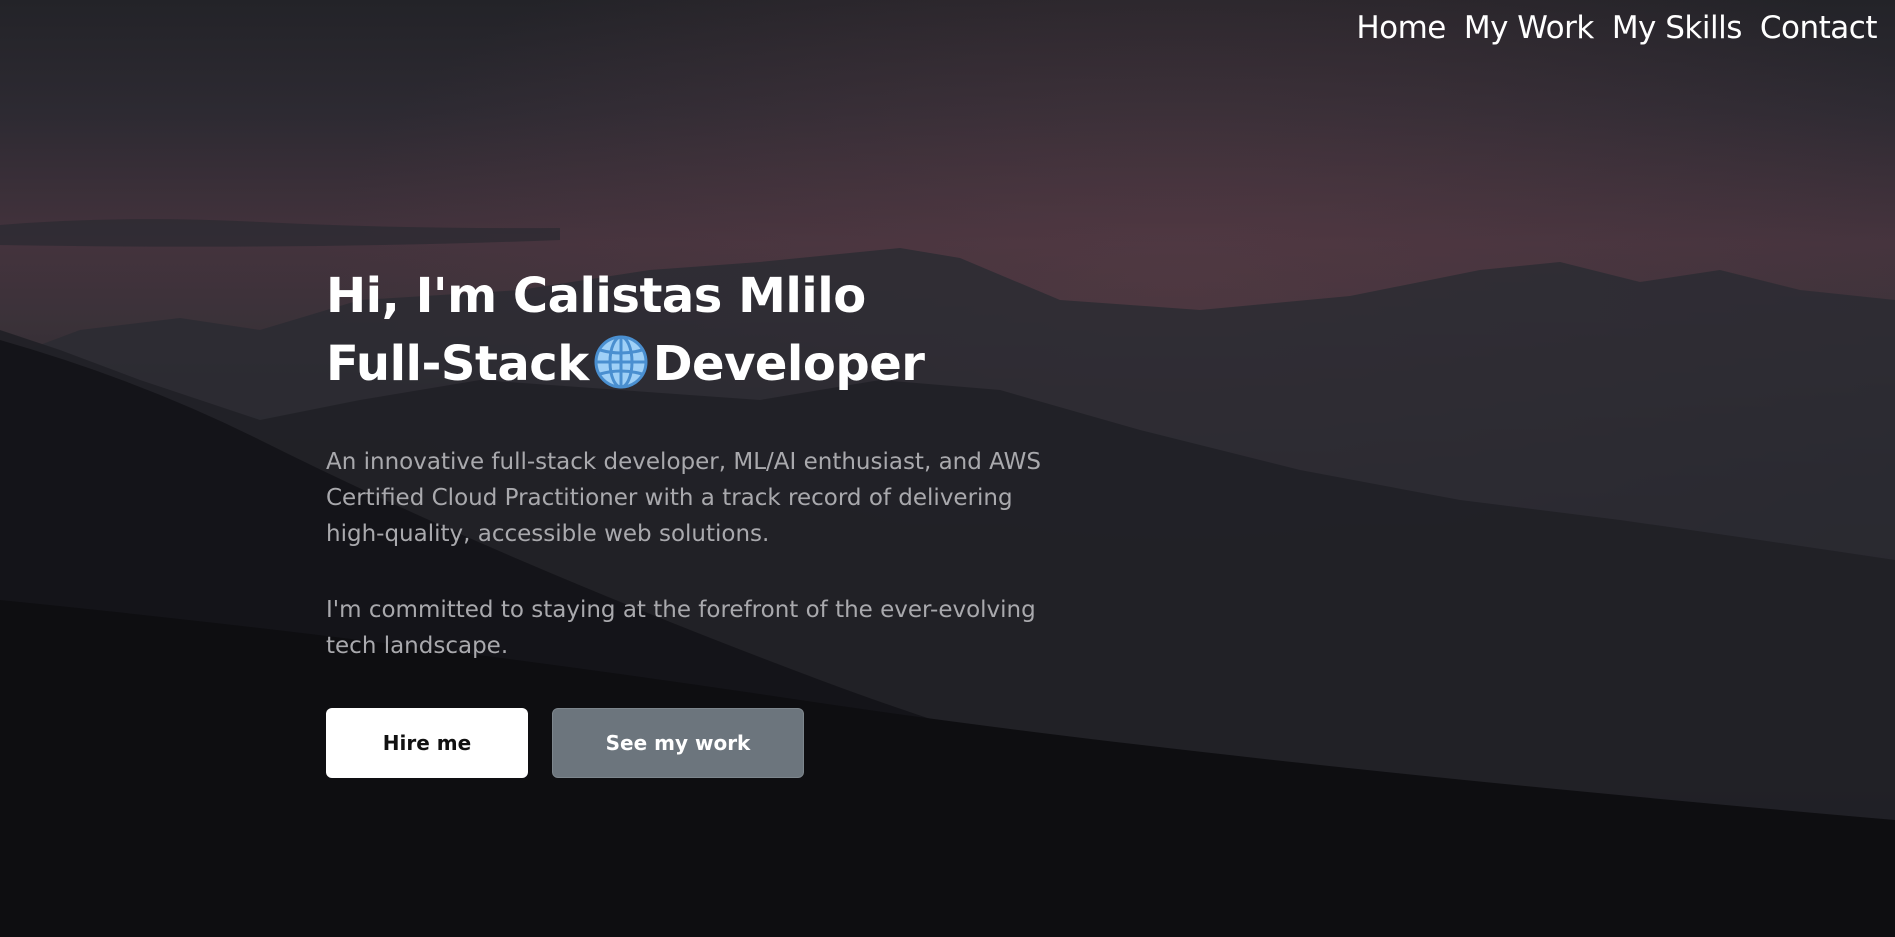 The width and height of the screenshot is (1895, 937). I want to click on hero-title-line-2: Full-Stack Developer, so click(706, 364).